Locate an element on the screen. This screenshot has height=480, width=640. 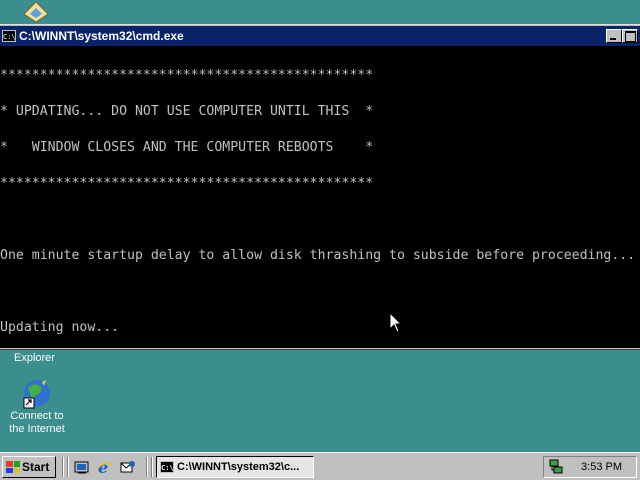
folder-icon is located at coordinates (36, 11).